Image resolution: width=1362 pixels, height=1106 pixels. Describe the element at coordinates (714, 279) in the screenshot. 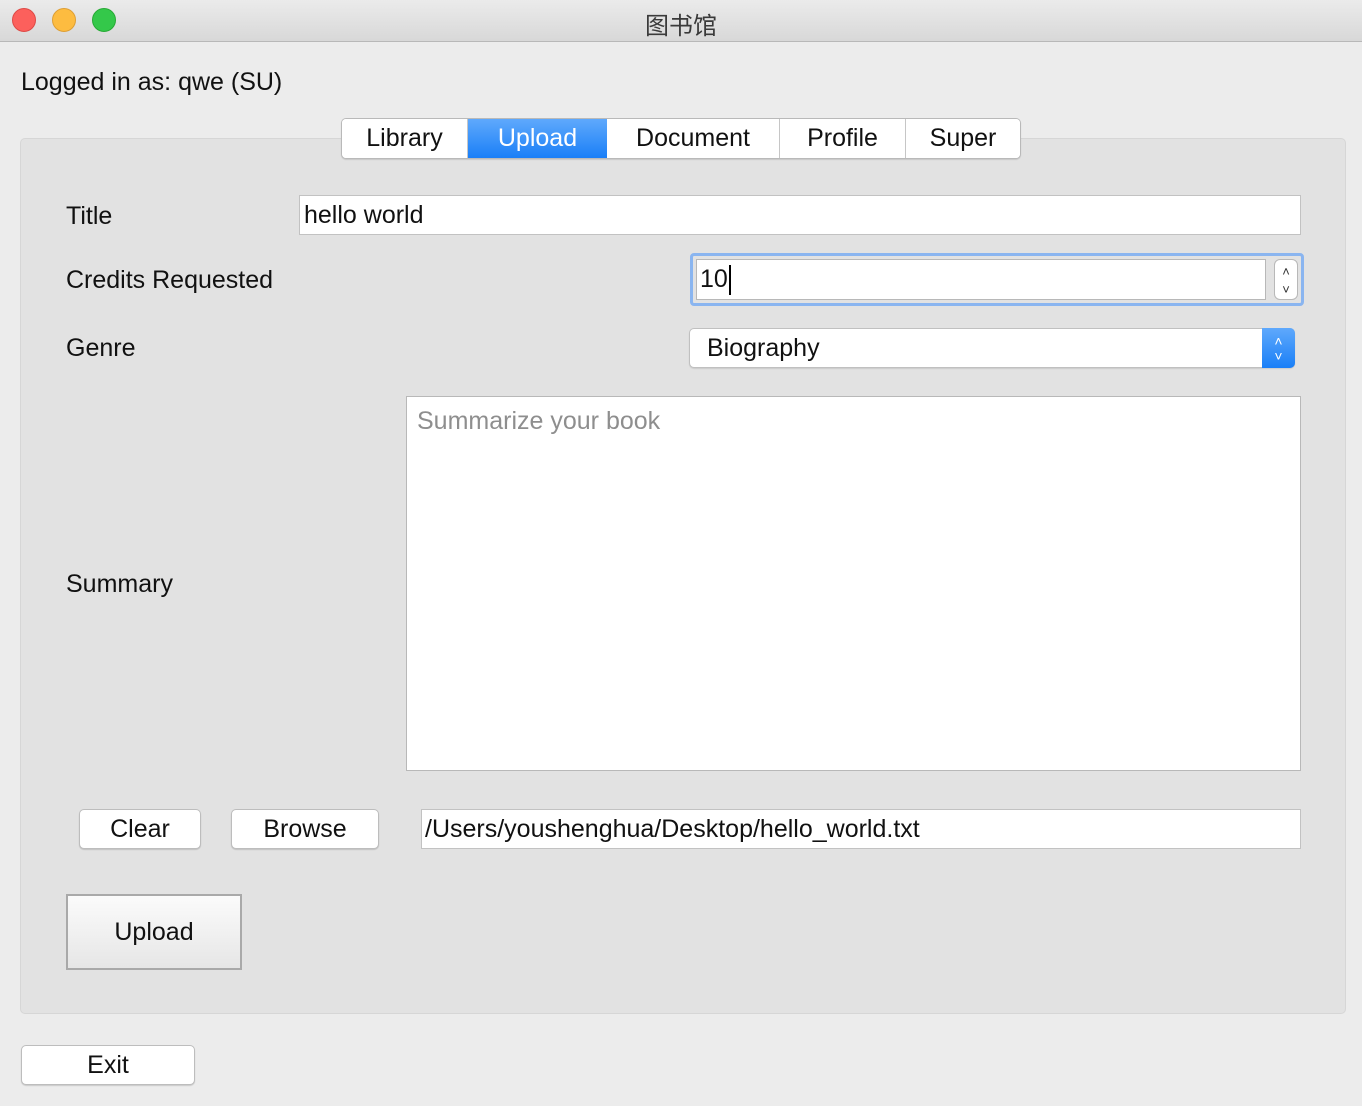

I see `credits-value: 10` at that location.